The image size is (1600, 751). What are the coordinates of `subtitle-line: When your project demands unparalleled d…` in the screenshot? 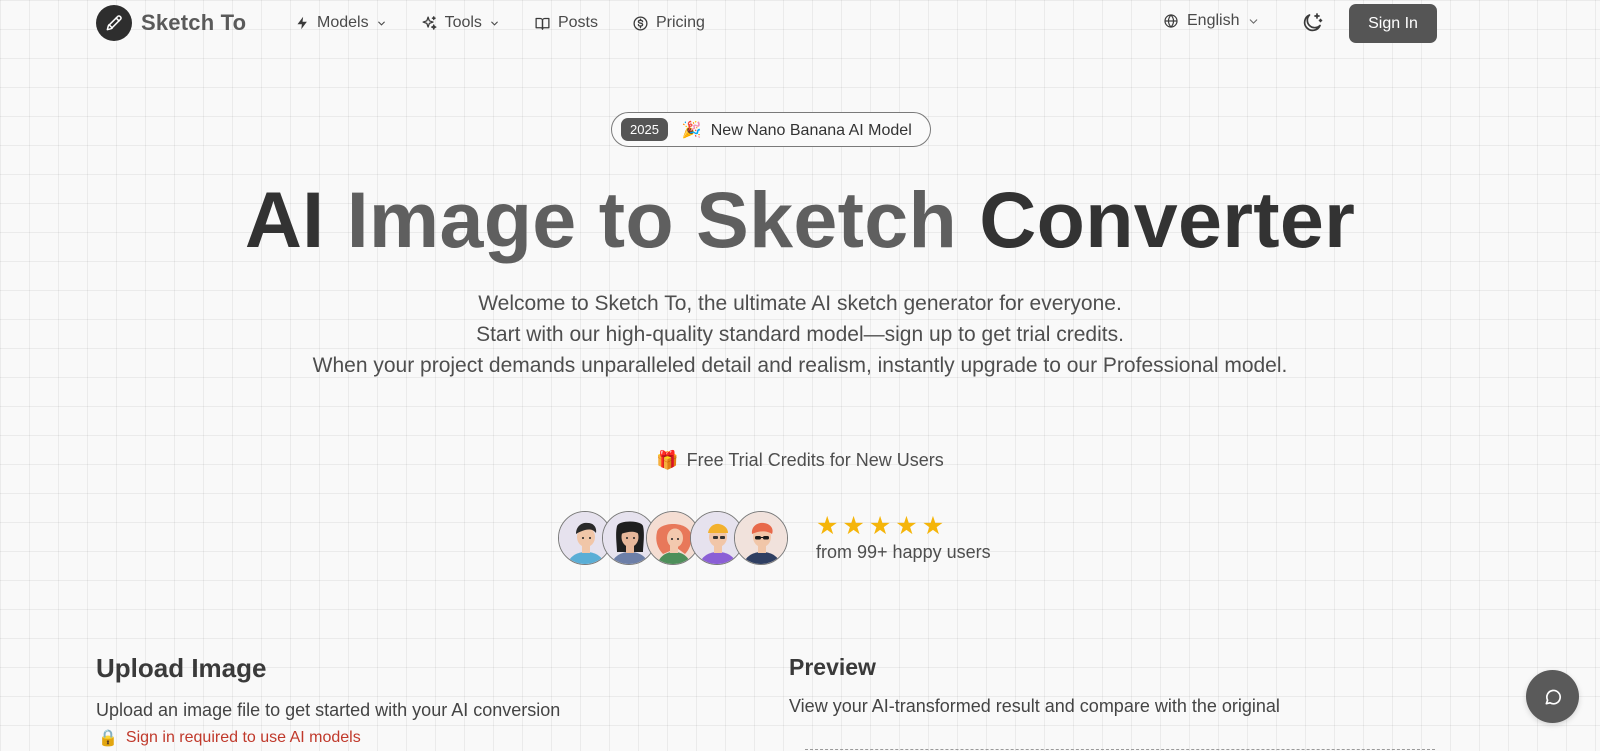 It's located at (800, 365).